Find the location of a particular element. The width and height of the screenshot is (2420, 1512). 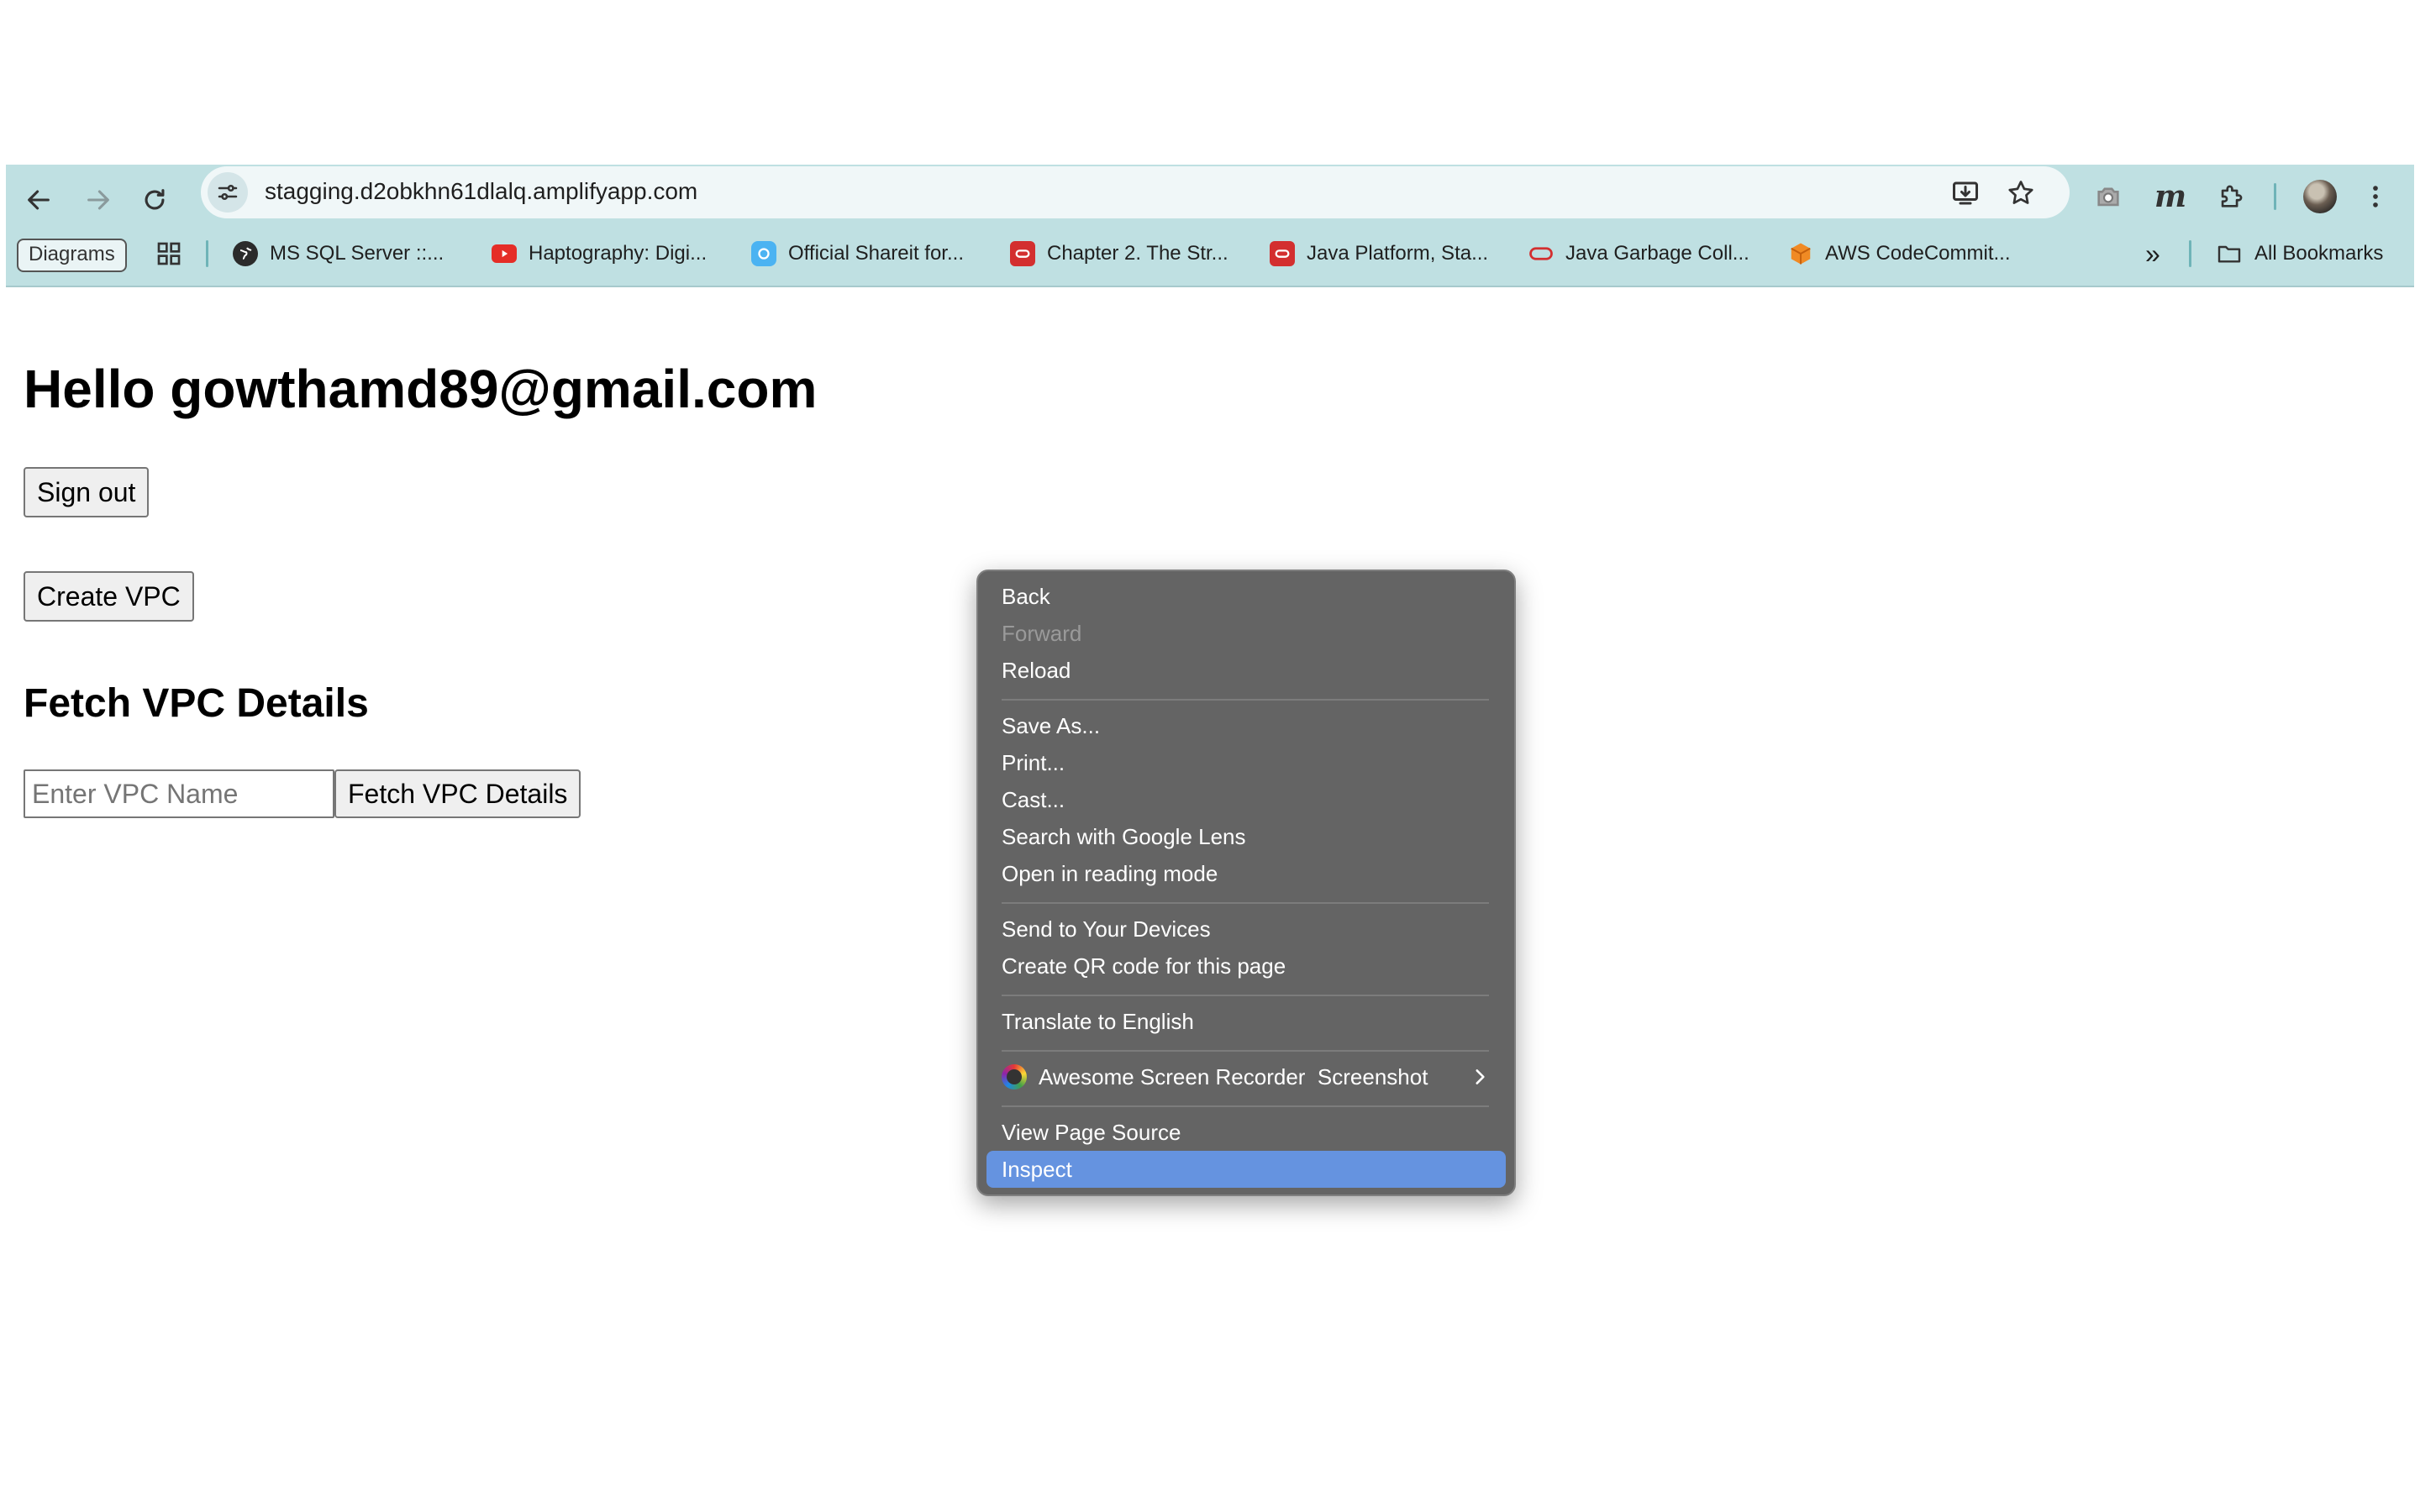

more-menu-button is located at coordinates (2375, 196).